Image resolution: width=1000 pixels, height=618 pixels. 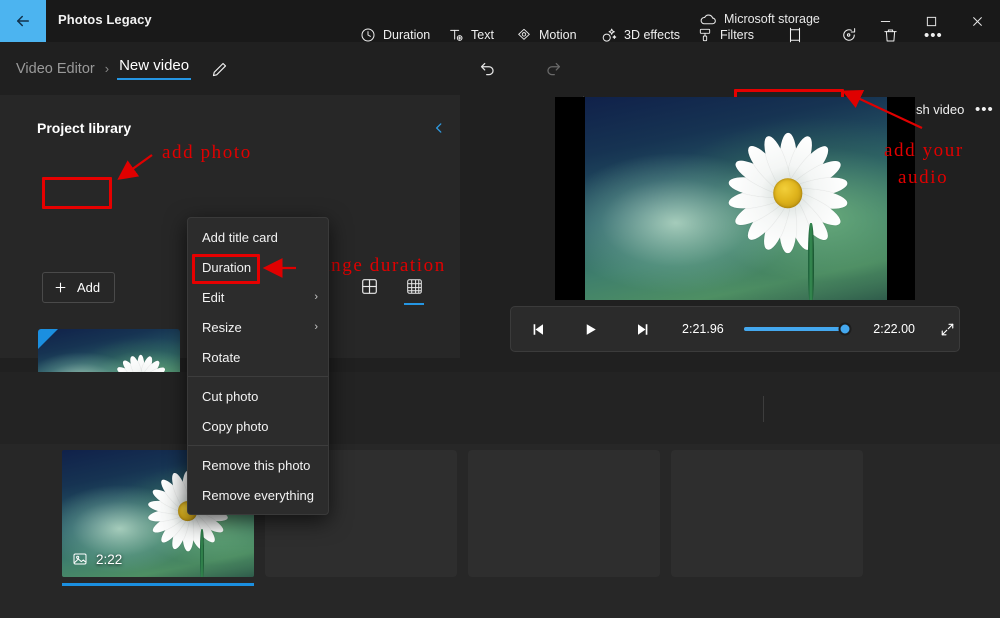 I want to click on menu-label: Add title card, so click(x=240, y=237).